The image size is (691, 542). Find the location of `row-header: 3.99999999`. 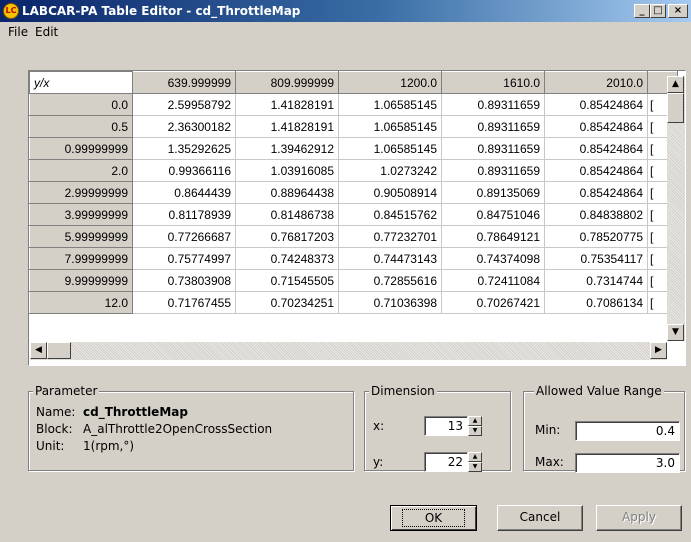

row-header: 3.99999999 is located at coordinates (81, 214).